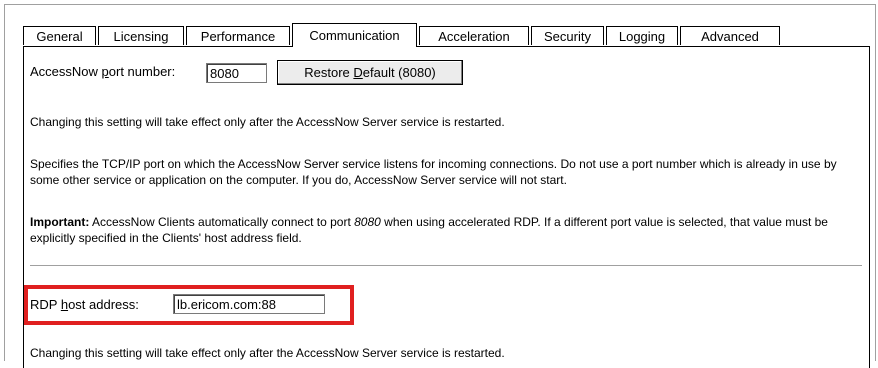  What do you see at coordinates (730, 35) in the screenshot?
I see `tab-advanced: Advanced` at bounding box center [730, 35].